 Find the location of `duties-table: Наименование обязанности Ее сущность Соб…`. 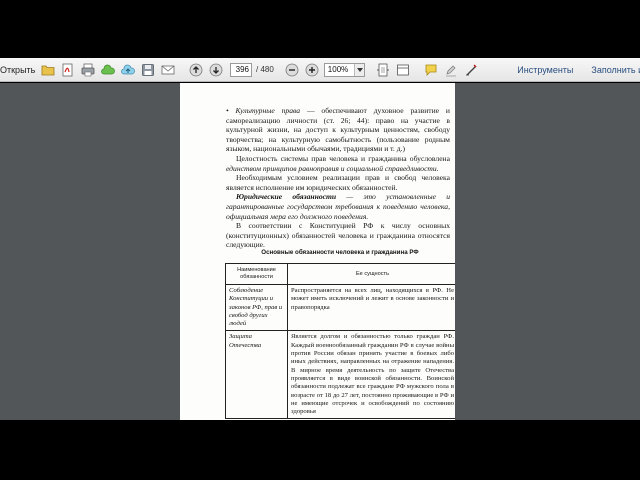

duties-table: Наименование обязанности Ее сущность Соб… is located at coordinates (340, 341).